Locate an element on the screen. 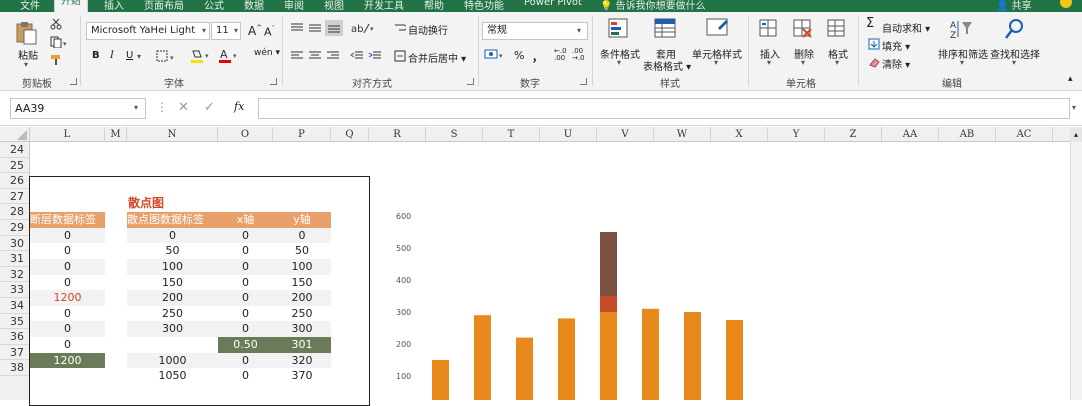  table-cell: 1050 is located at coordinates (172, 376).